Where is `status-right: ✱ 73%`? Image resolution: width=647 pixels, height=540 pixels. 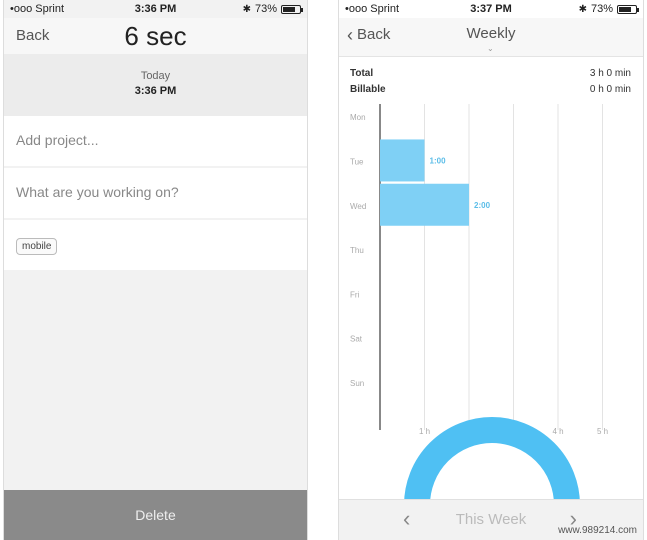 status-right: ✱ 73% is located at coordinates (272, 9).